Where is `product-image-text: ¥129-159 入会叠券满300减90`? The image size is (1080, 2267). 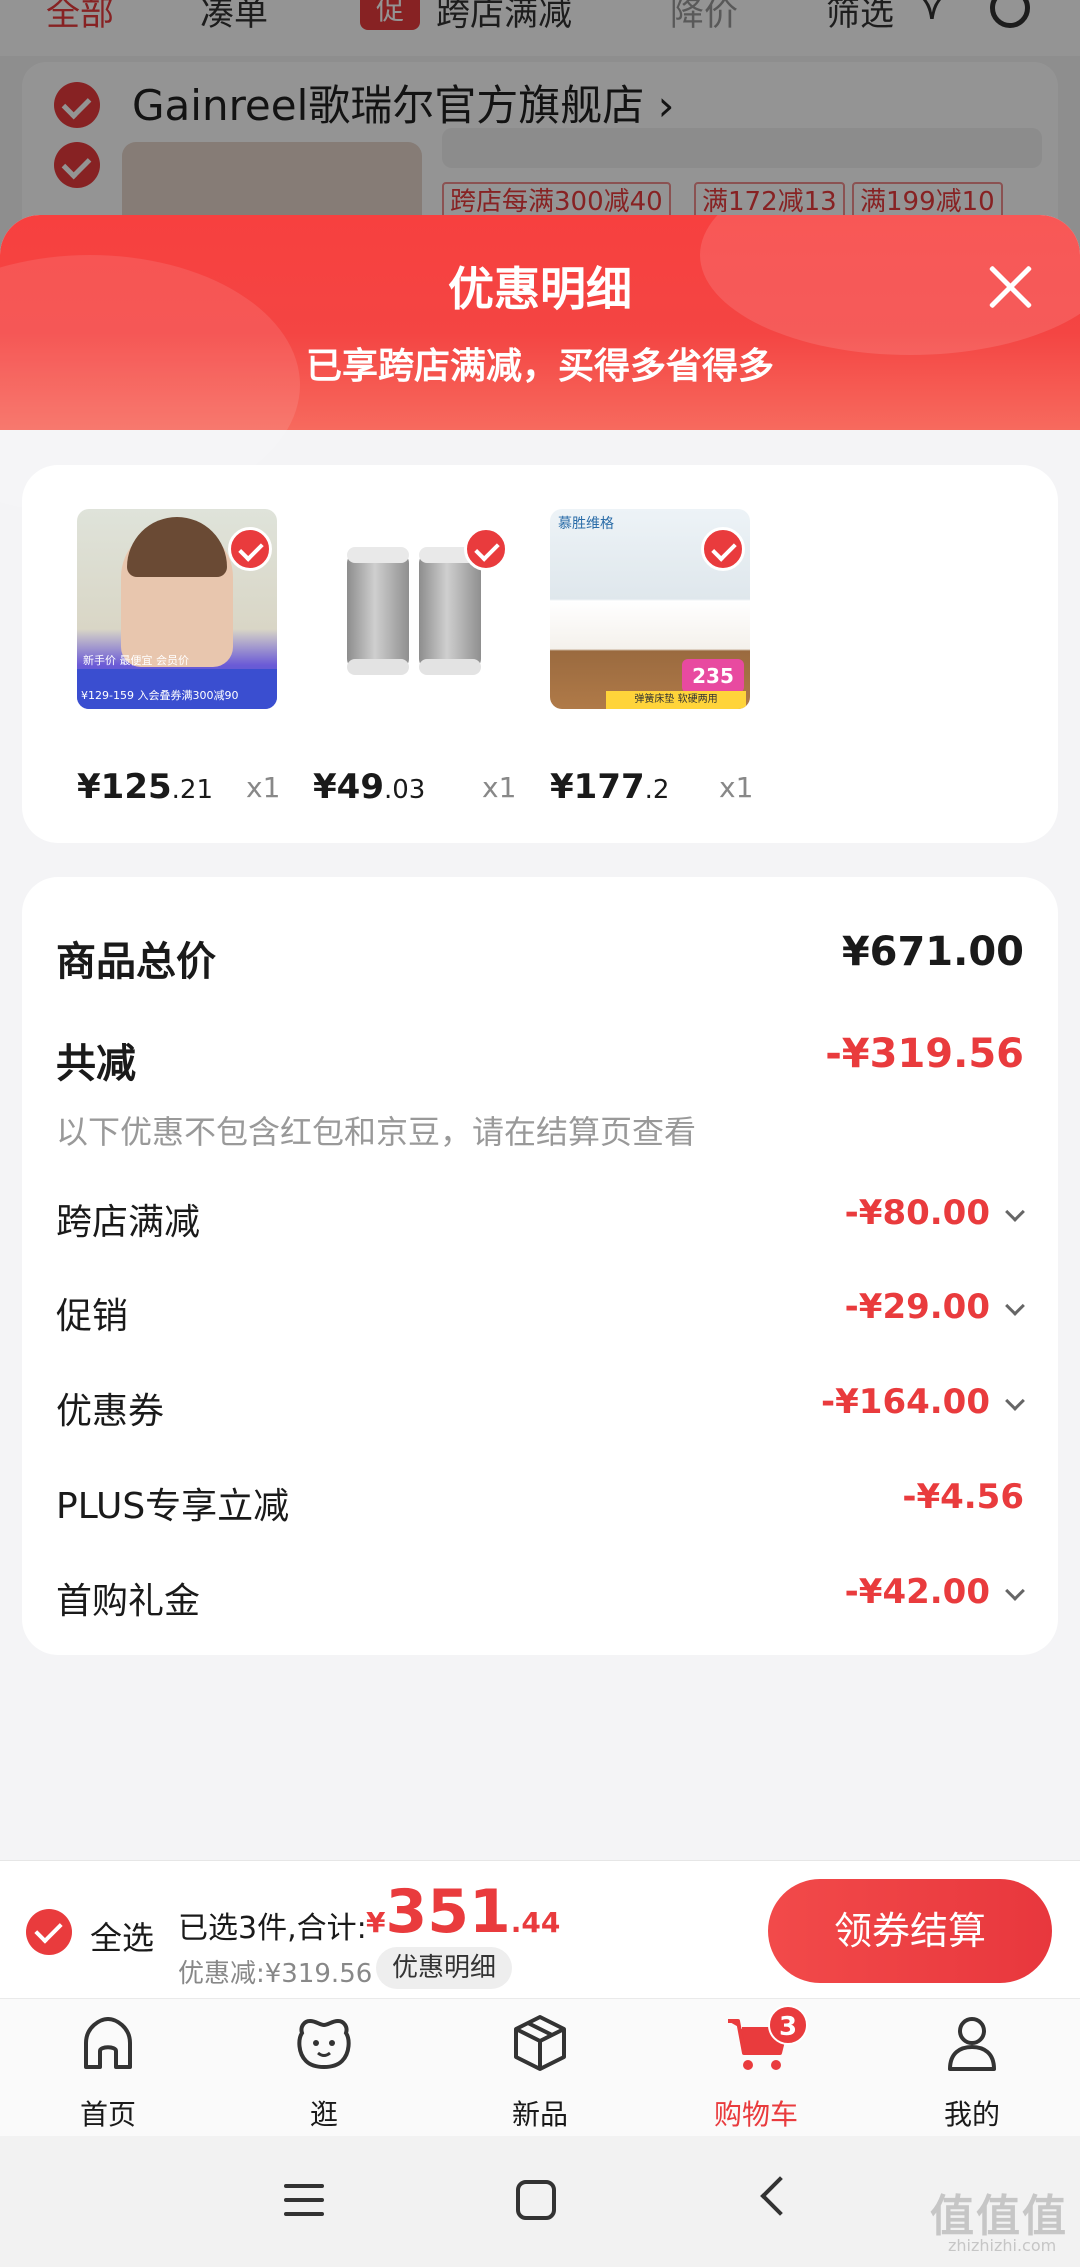 product-image-text: ¥129-159 入会叠券满300减90 is located at coordinates (160, 695).